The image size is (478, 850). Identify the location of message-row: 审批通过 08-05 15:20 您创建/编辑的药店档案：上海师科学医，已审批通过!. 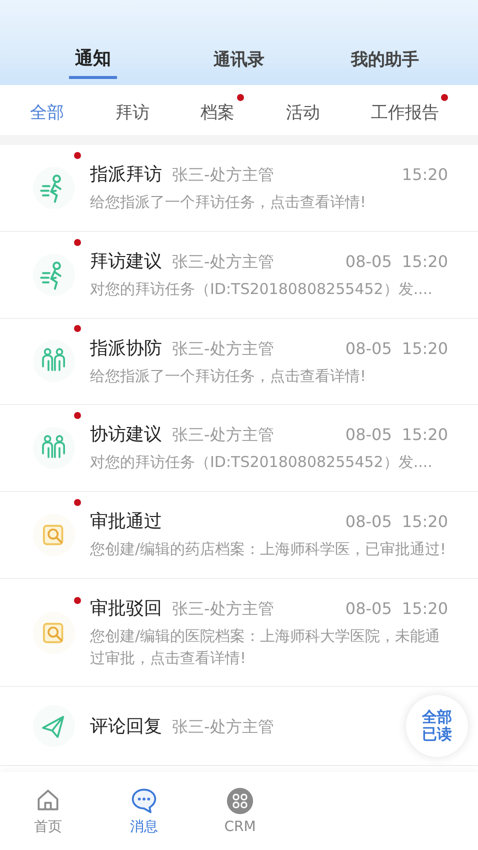
(239, 535).